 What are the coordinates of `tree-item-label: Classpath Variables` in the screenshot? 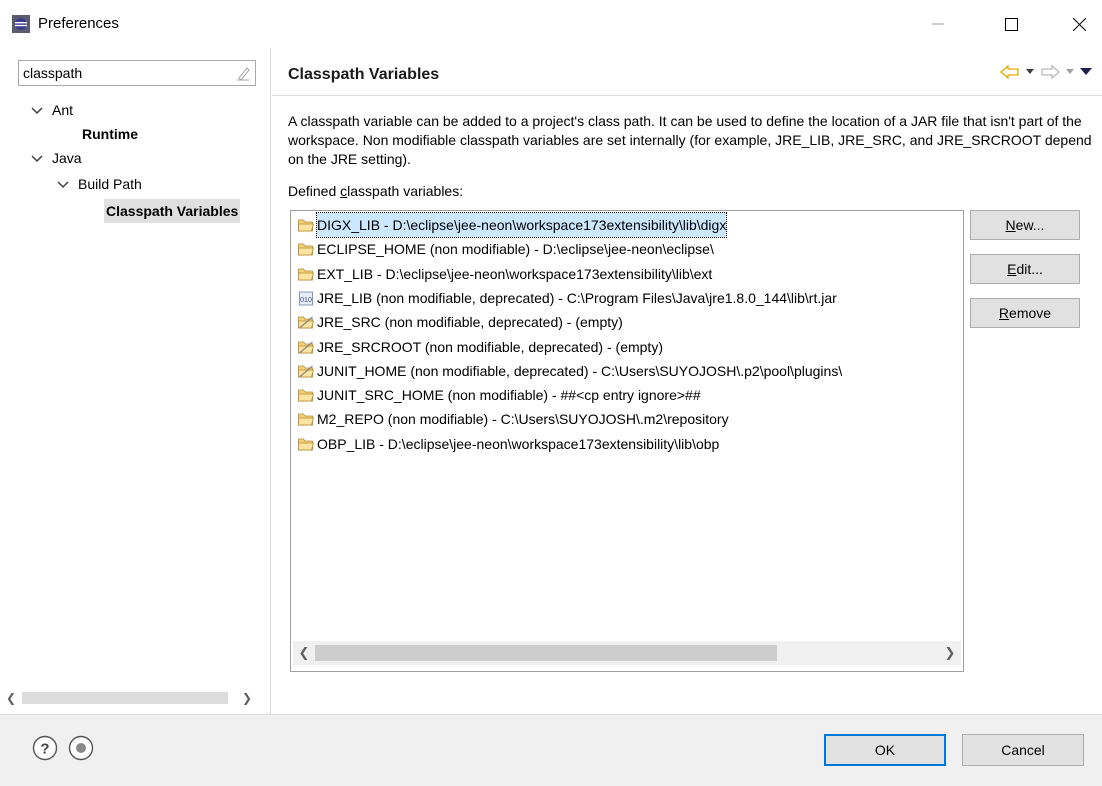 It's located at (172, 211).